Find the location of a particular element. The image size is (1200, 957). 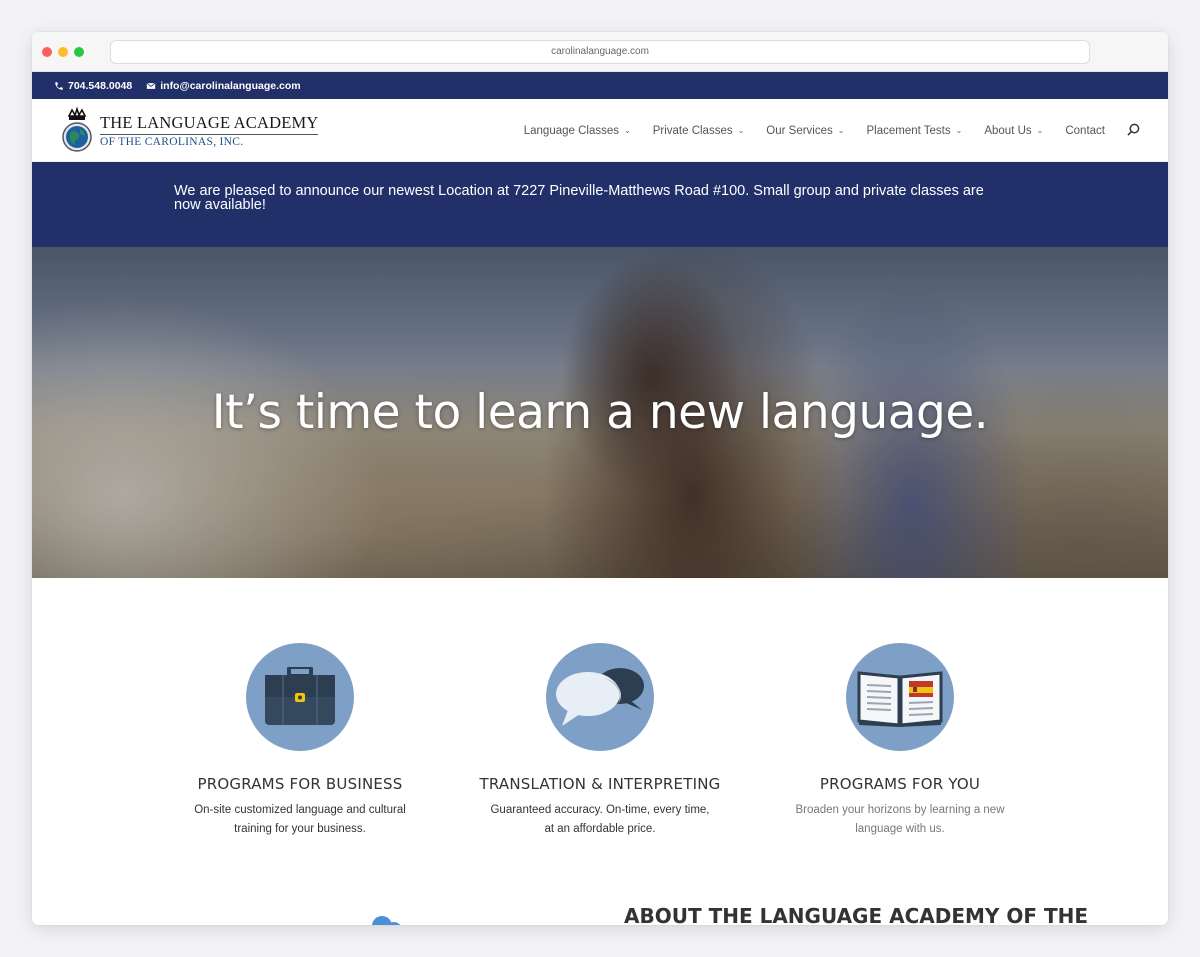

phone-contact: 704.548.0048 is located at coordinates (93, 86).